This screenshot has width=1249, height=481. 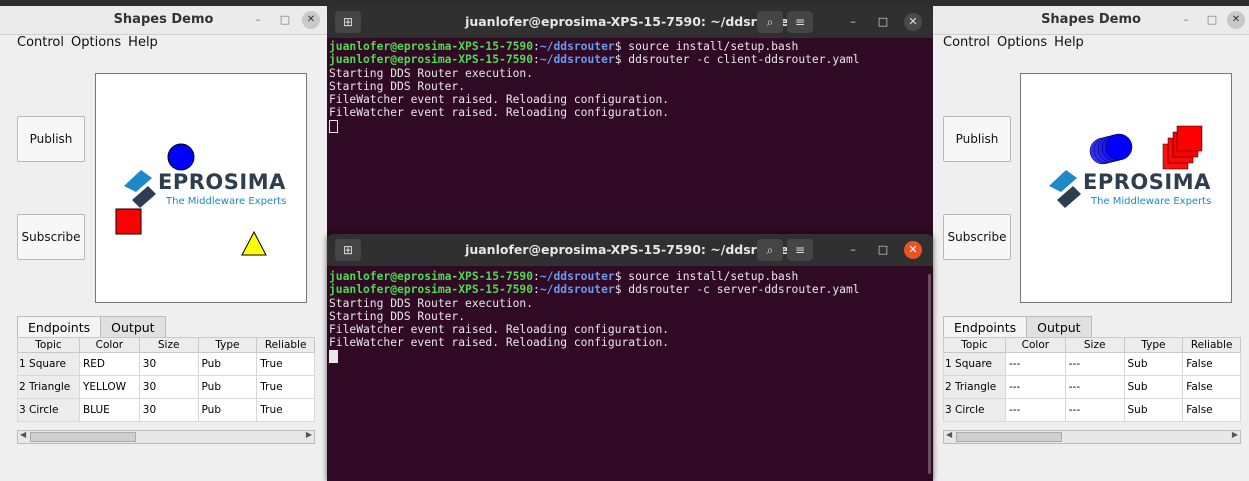 What do you see at coordinates (1092, 364) in the screenshot?
I see `table-row: 1 Square --- --- Sub False` at bounding box center [1092, 364].